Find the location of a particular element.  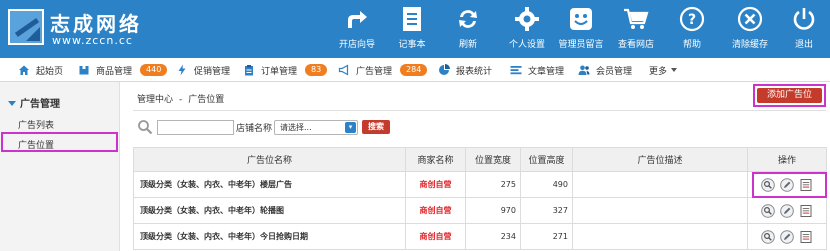

subnav-label: 订单管理 is located at coordinates (279, 71).